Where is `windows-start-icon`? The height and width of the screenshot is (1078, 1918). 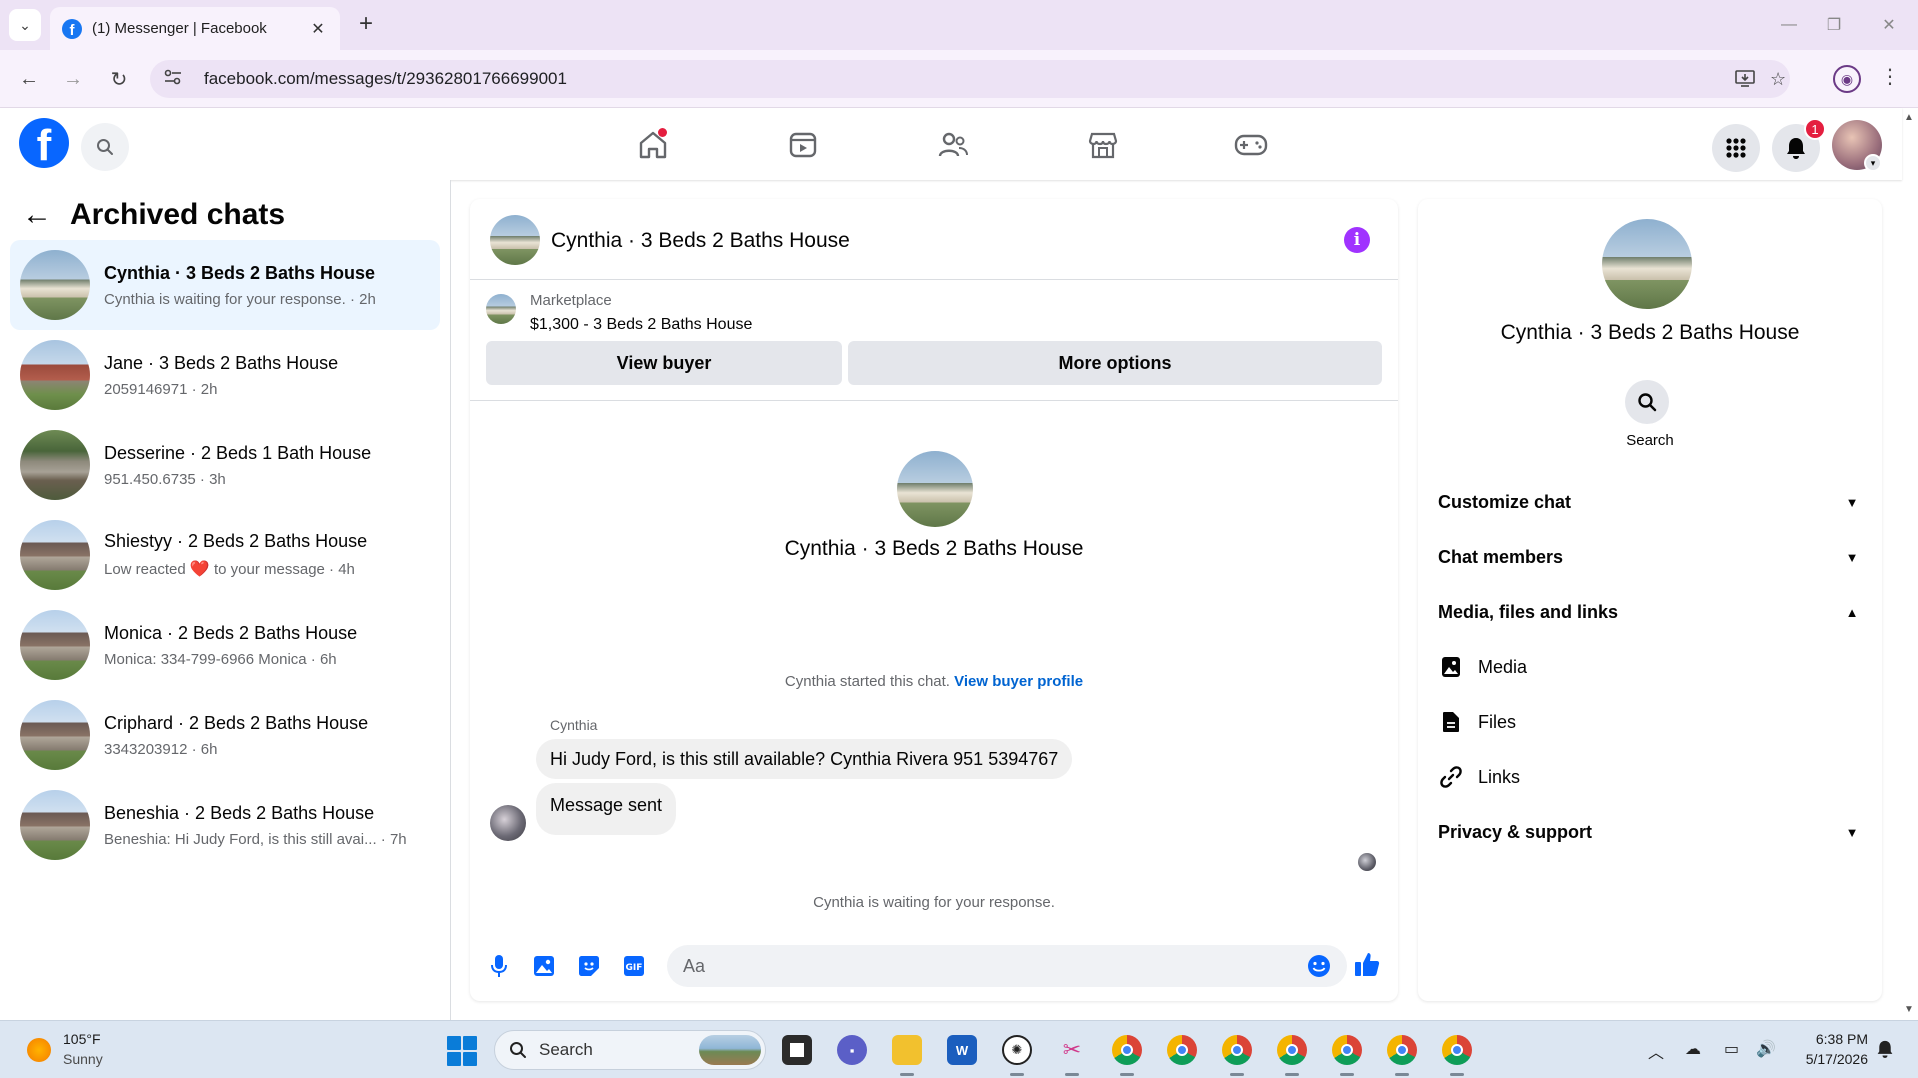 windows-start-icon is located at coordinates (462, 1051).